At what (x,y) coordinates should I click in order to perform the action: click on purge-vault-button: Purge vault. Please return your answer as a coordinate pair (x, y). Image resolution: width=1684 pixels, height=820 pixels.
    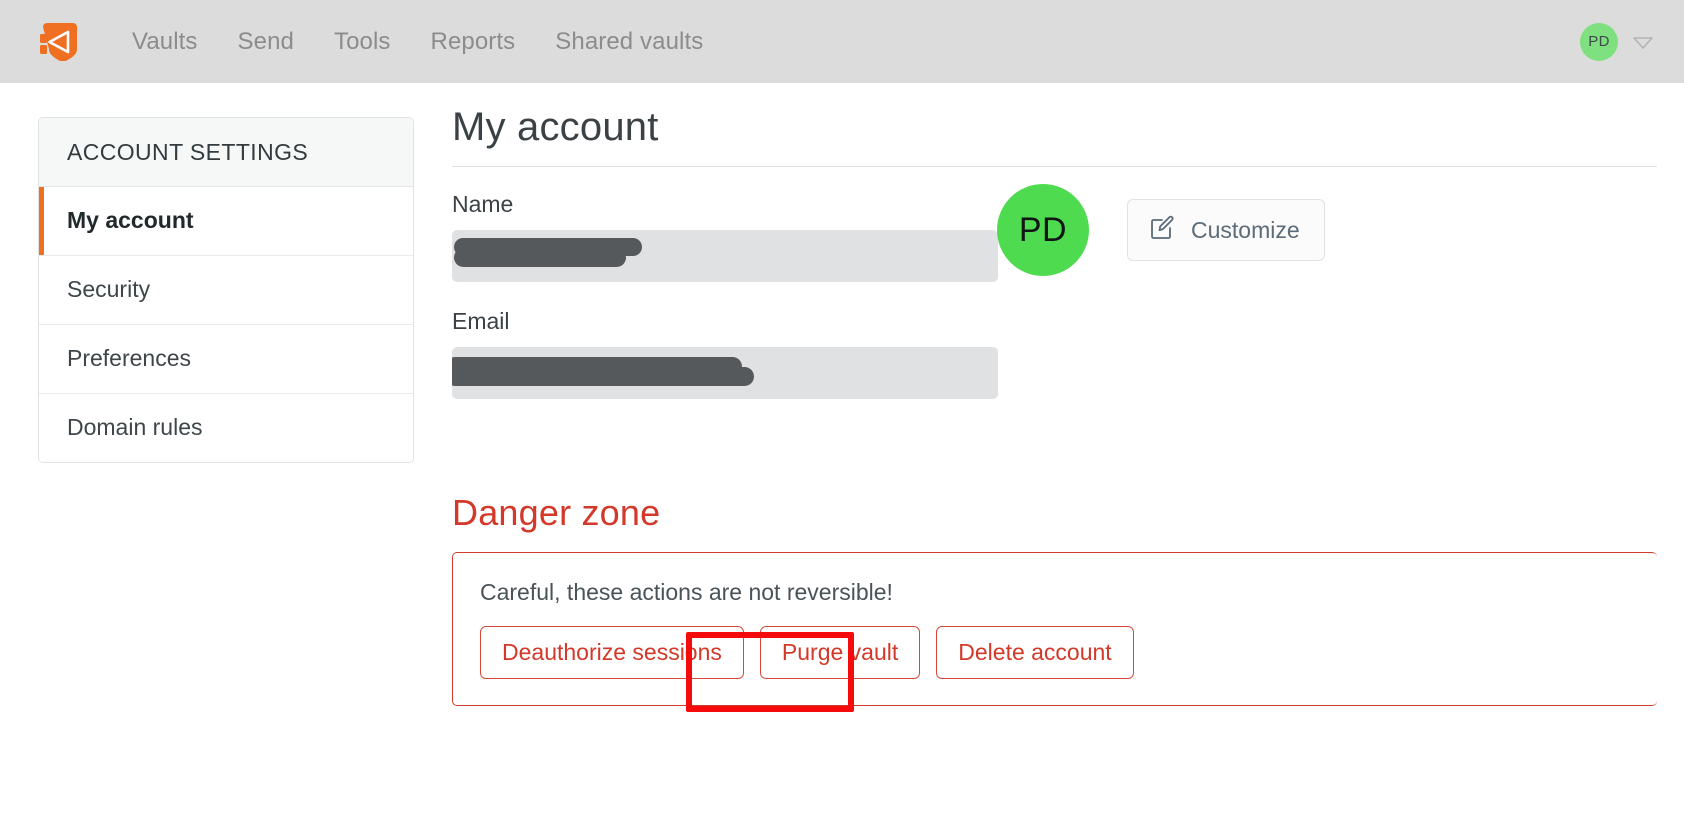
    Looking at the image, I should click on (840, 652).